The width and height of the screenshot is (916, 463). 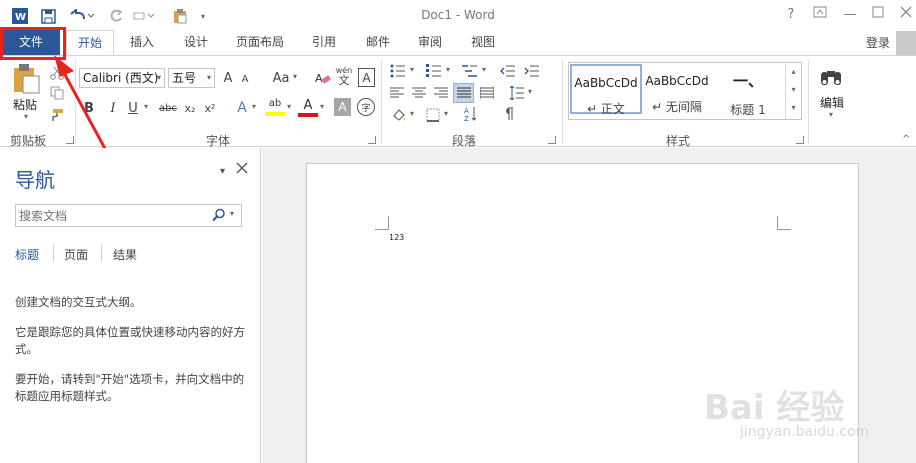 I want to click on style-normal-name: ↵ 正文, so click(x=606, y=109).